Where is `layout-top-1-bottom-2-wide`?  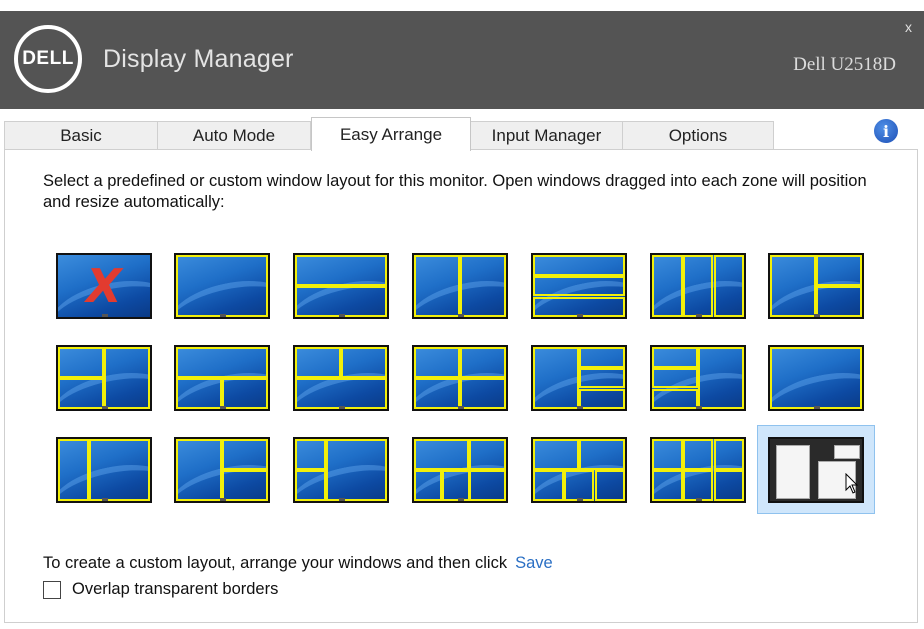
layout-top-1-bottom-2-wide is located at coordinates (222, 378).